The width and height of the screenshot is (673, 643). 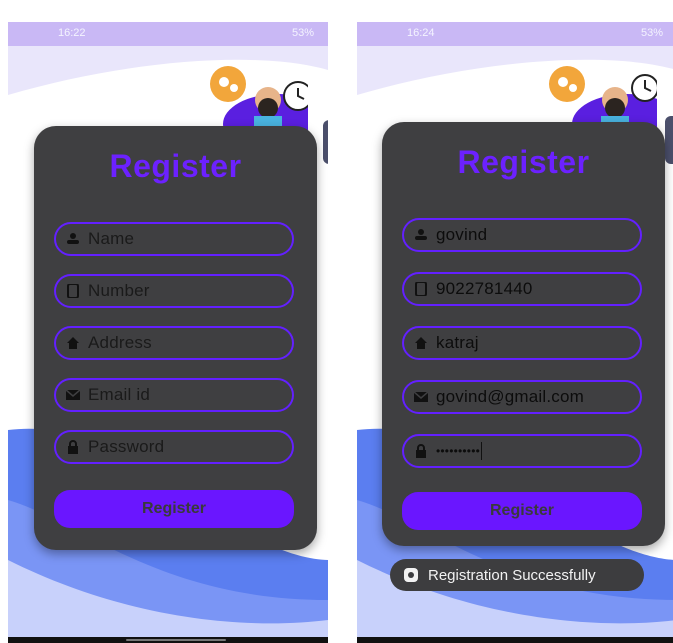 What do you see at coordinates (512, 575) in the screenshot?
I see `toast-text: Registration Successfully` at bounding box center [512, 575].